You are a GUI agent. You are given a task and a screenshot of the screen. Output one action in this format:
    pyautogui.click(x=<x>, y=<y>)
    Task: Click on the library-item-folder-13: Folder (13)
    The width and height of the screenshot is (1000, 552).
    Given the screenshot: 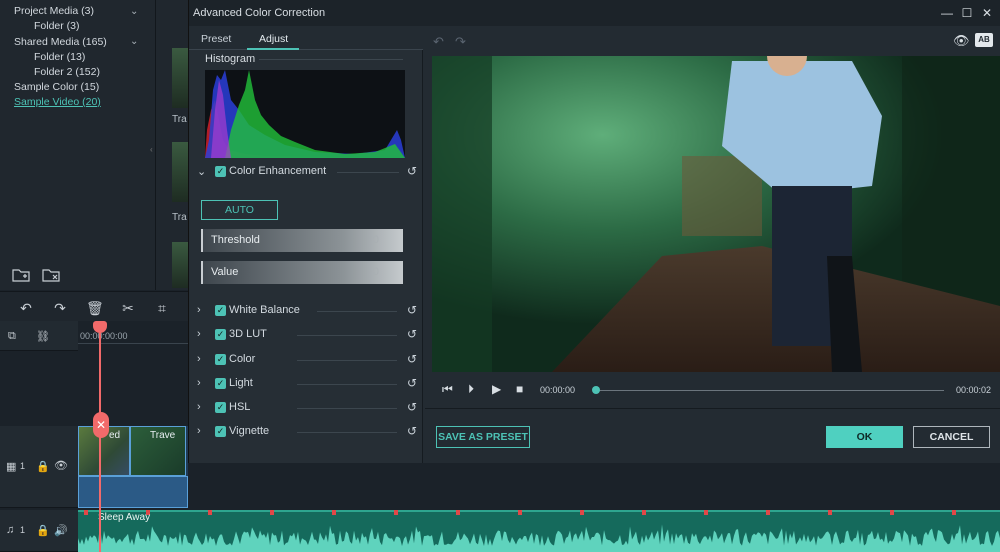 What is the action you would take?
    pyautogui.click(x=59, y=57)
    